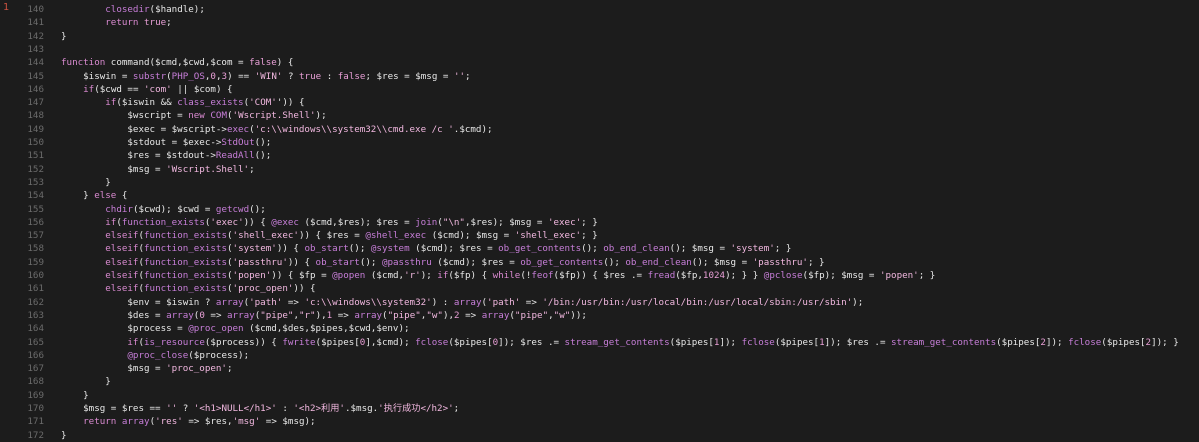 The image size is (1199, 442). I want to click on code-text: if($iswin && class_exists('COM'')) {, so click(182, 102).